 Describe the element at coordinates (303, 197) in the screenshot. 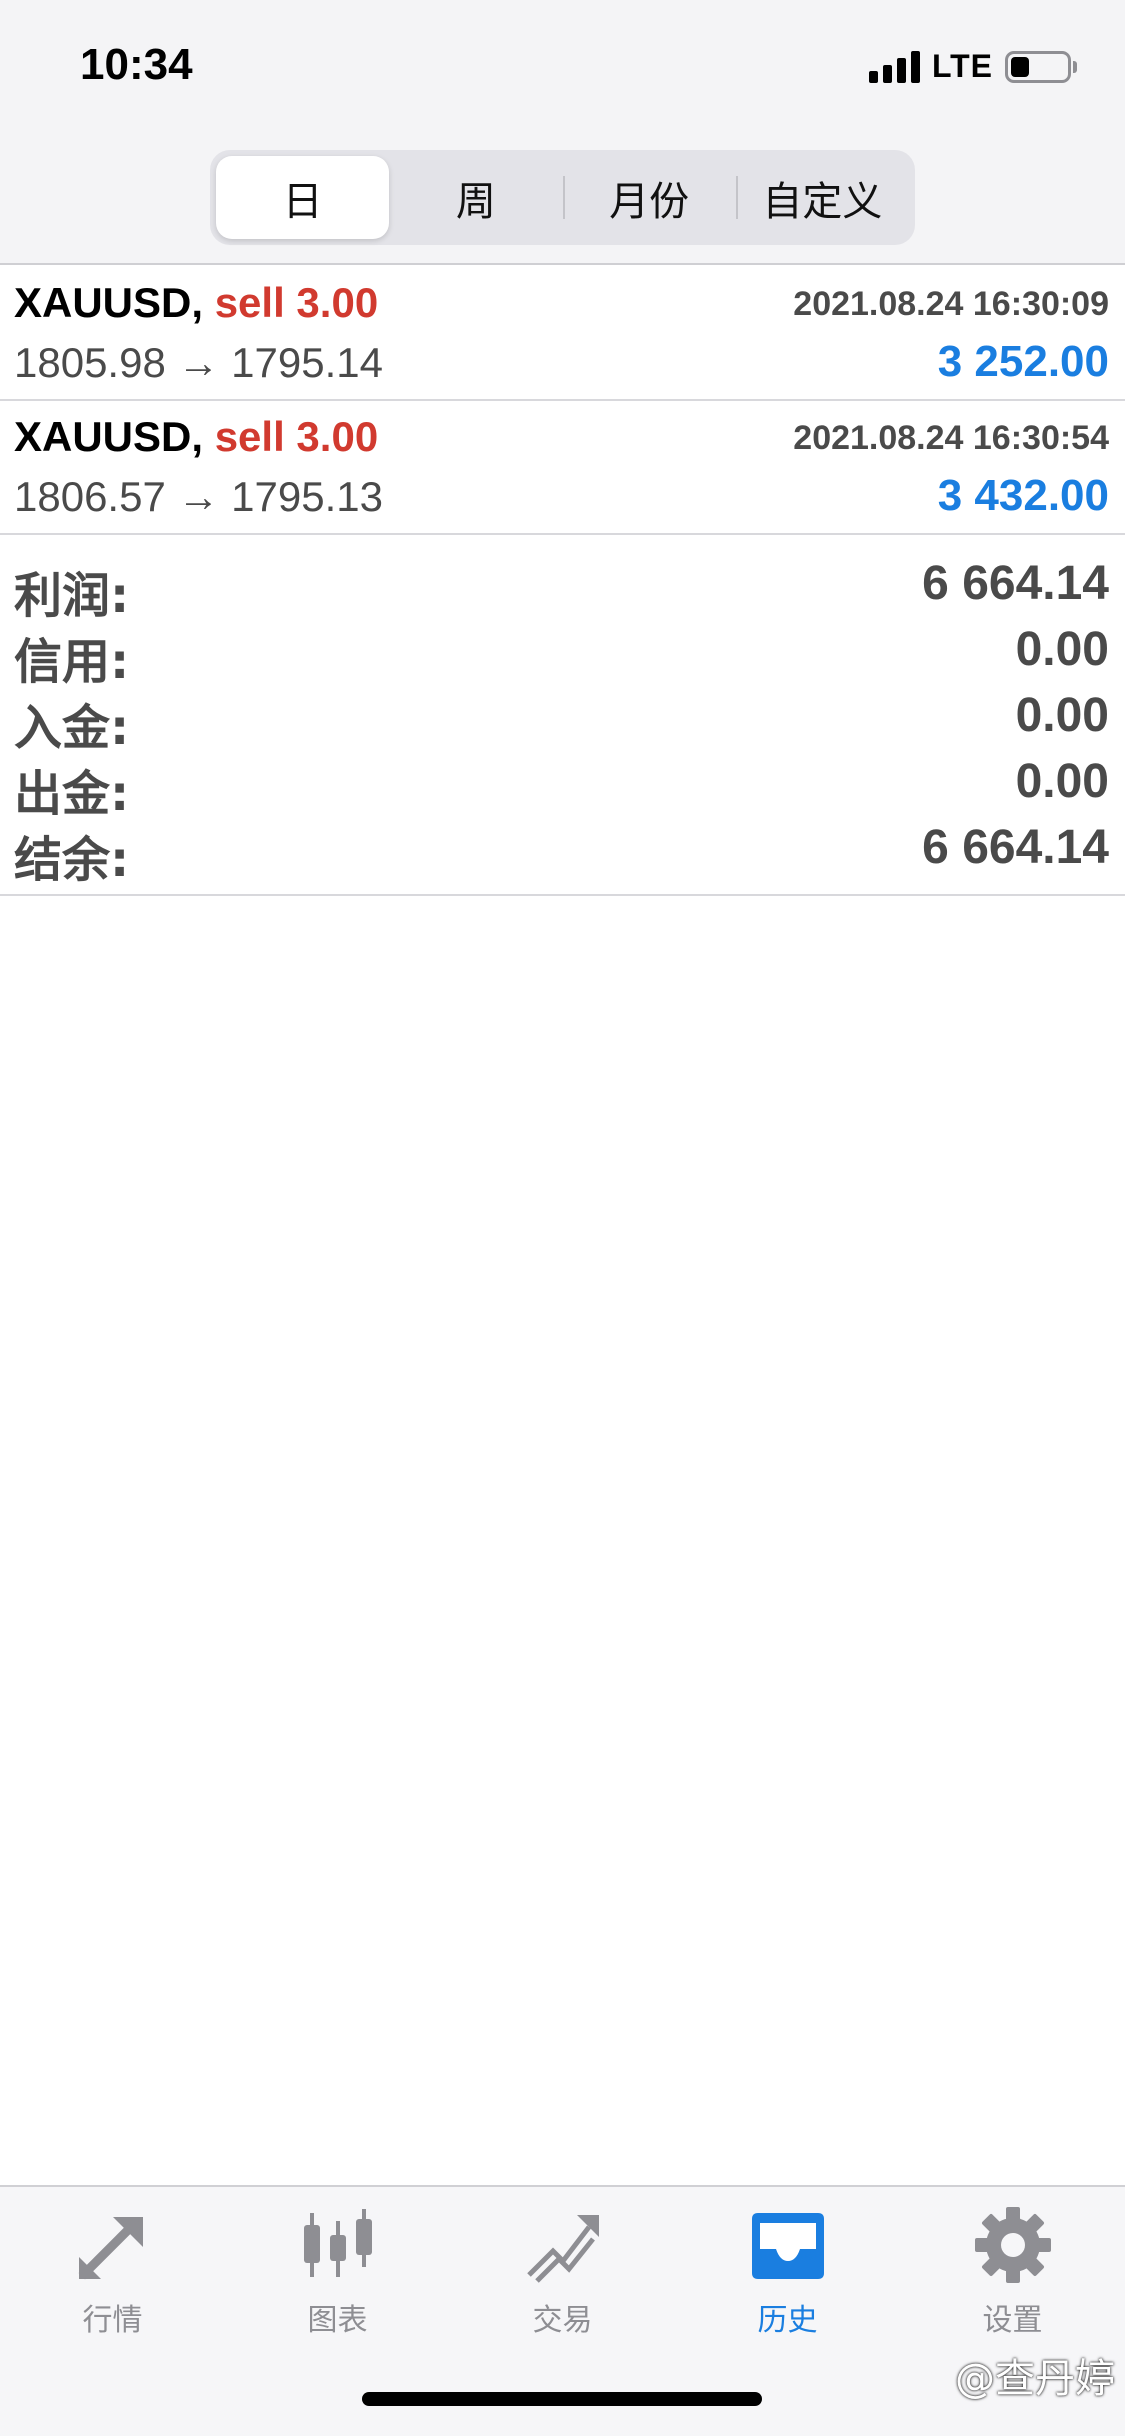

I see `segment-day: 日` at that location.